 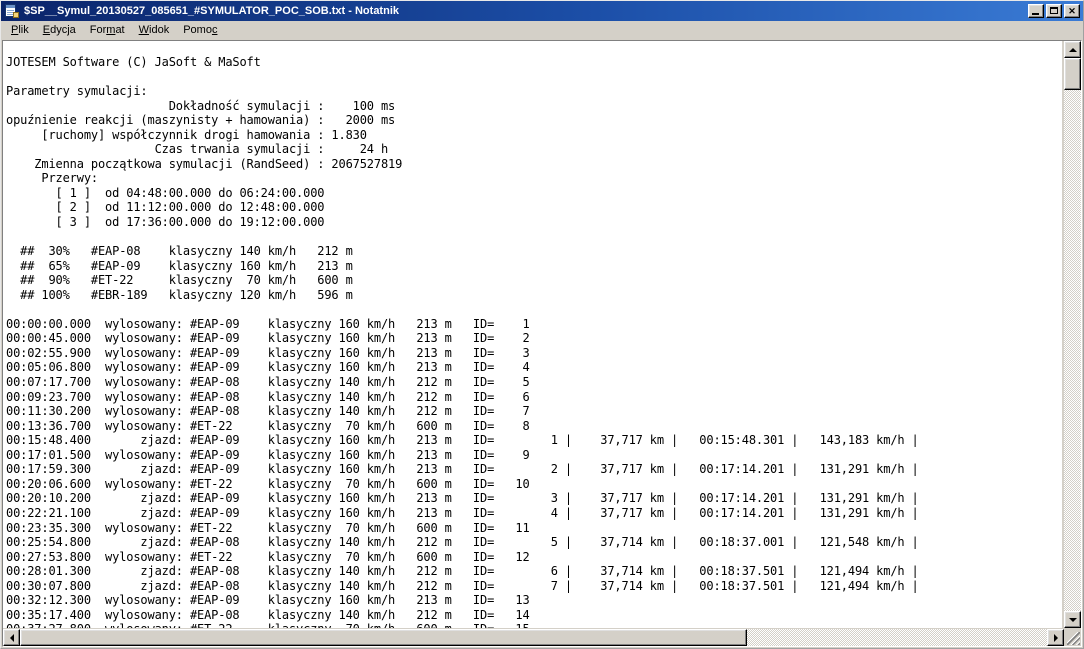 I want to click on vertical-scrollbar, so click(x=1072, y=334).